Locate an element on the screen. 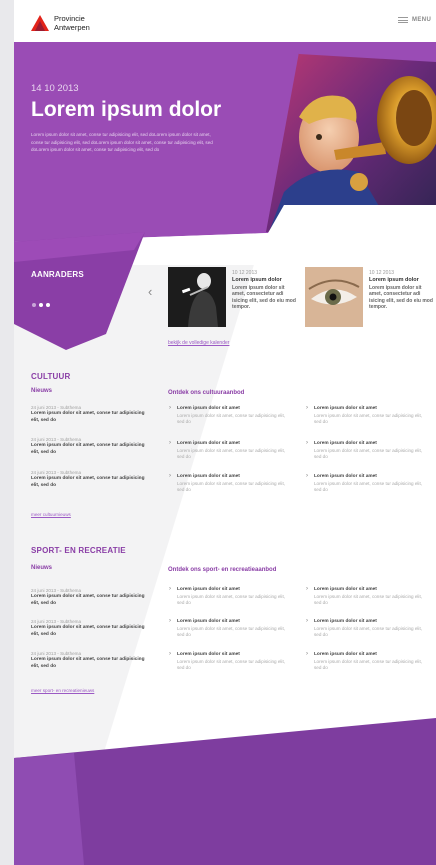  site-header: Provincie Antwerpen MENU is located at coordinates (225, 21).